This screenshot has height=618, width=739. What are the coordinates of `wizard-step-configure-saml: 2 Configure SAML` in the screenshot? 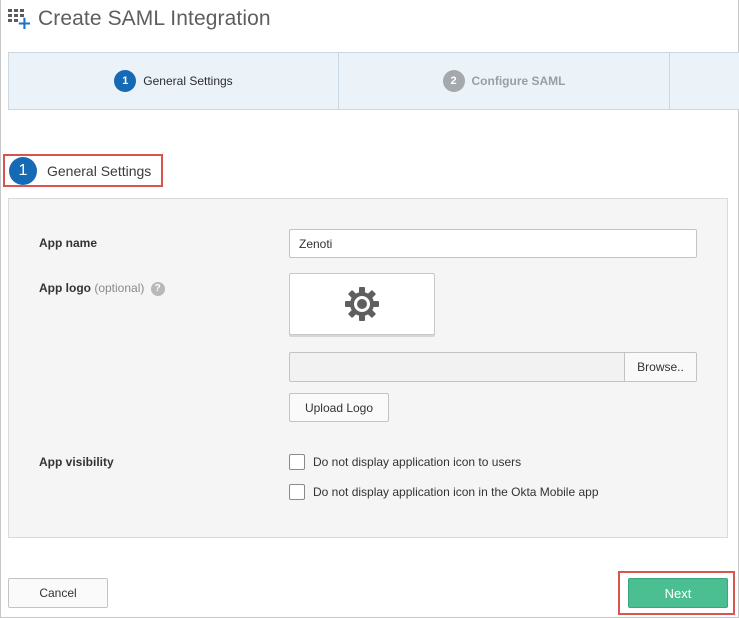 It's located at (504, 81).